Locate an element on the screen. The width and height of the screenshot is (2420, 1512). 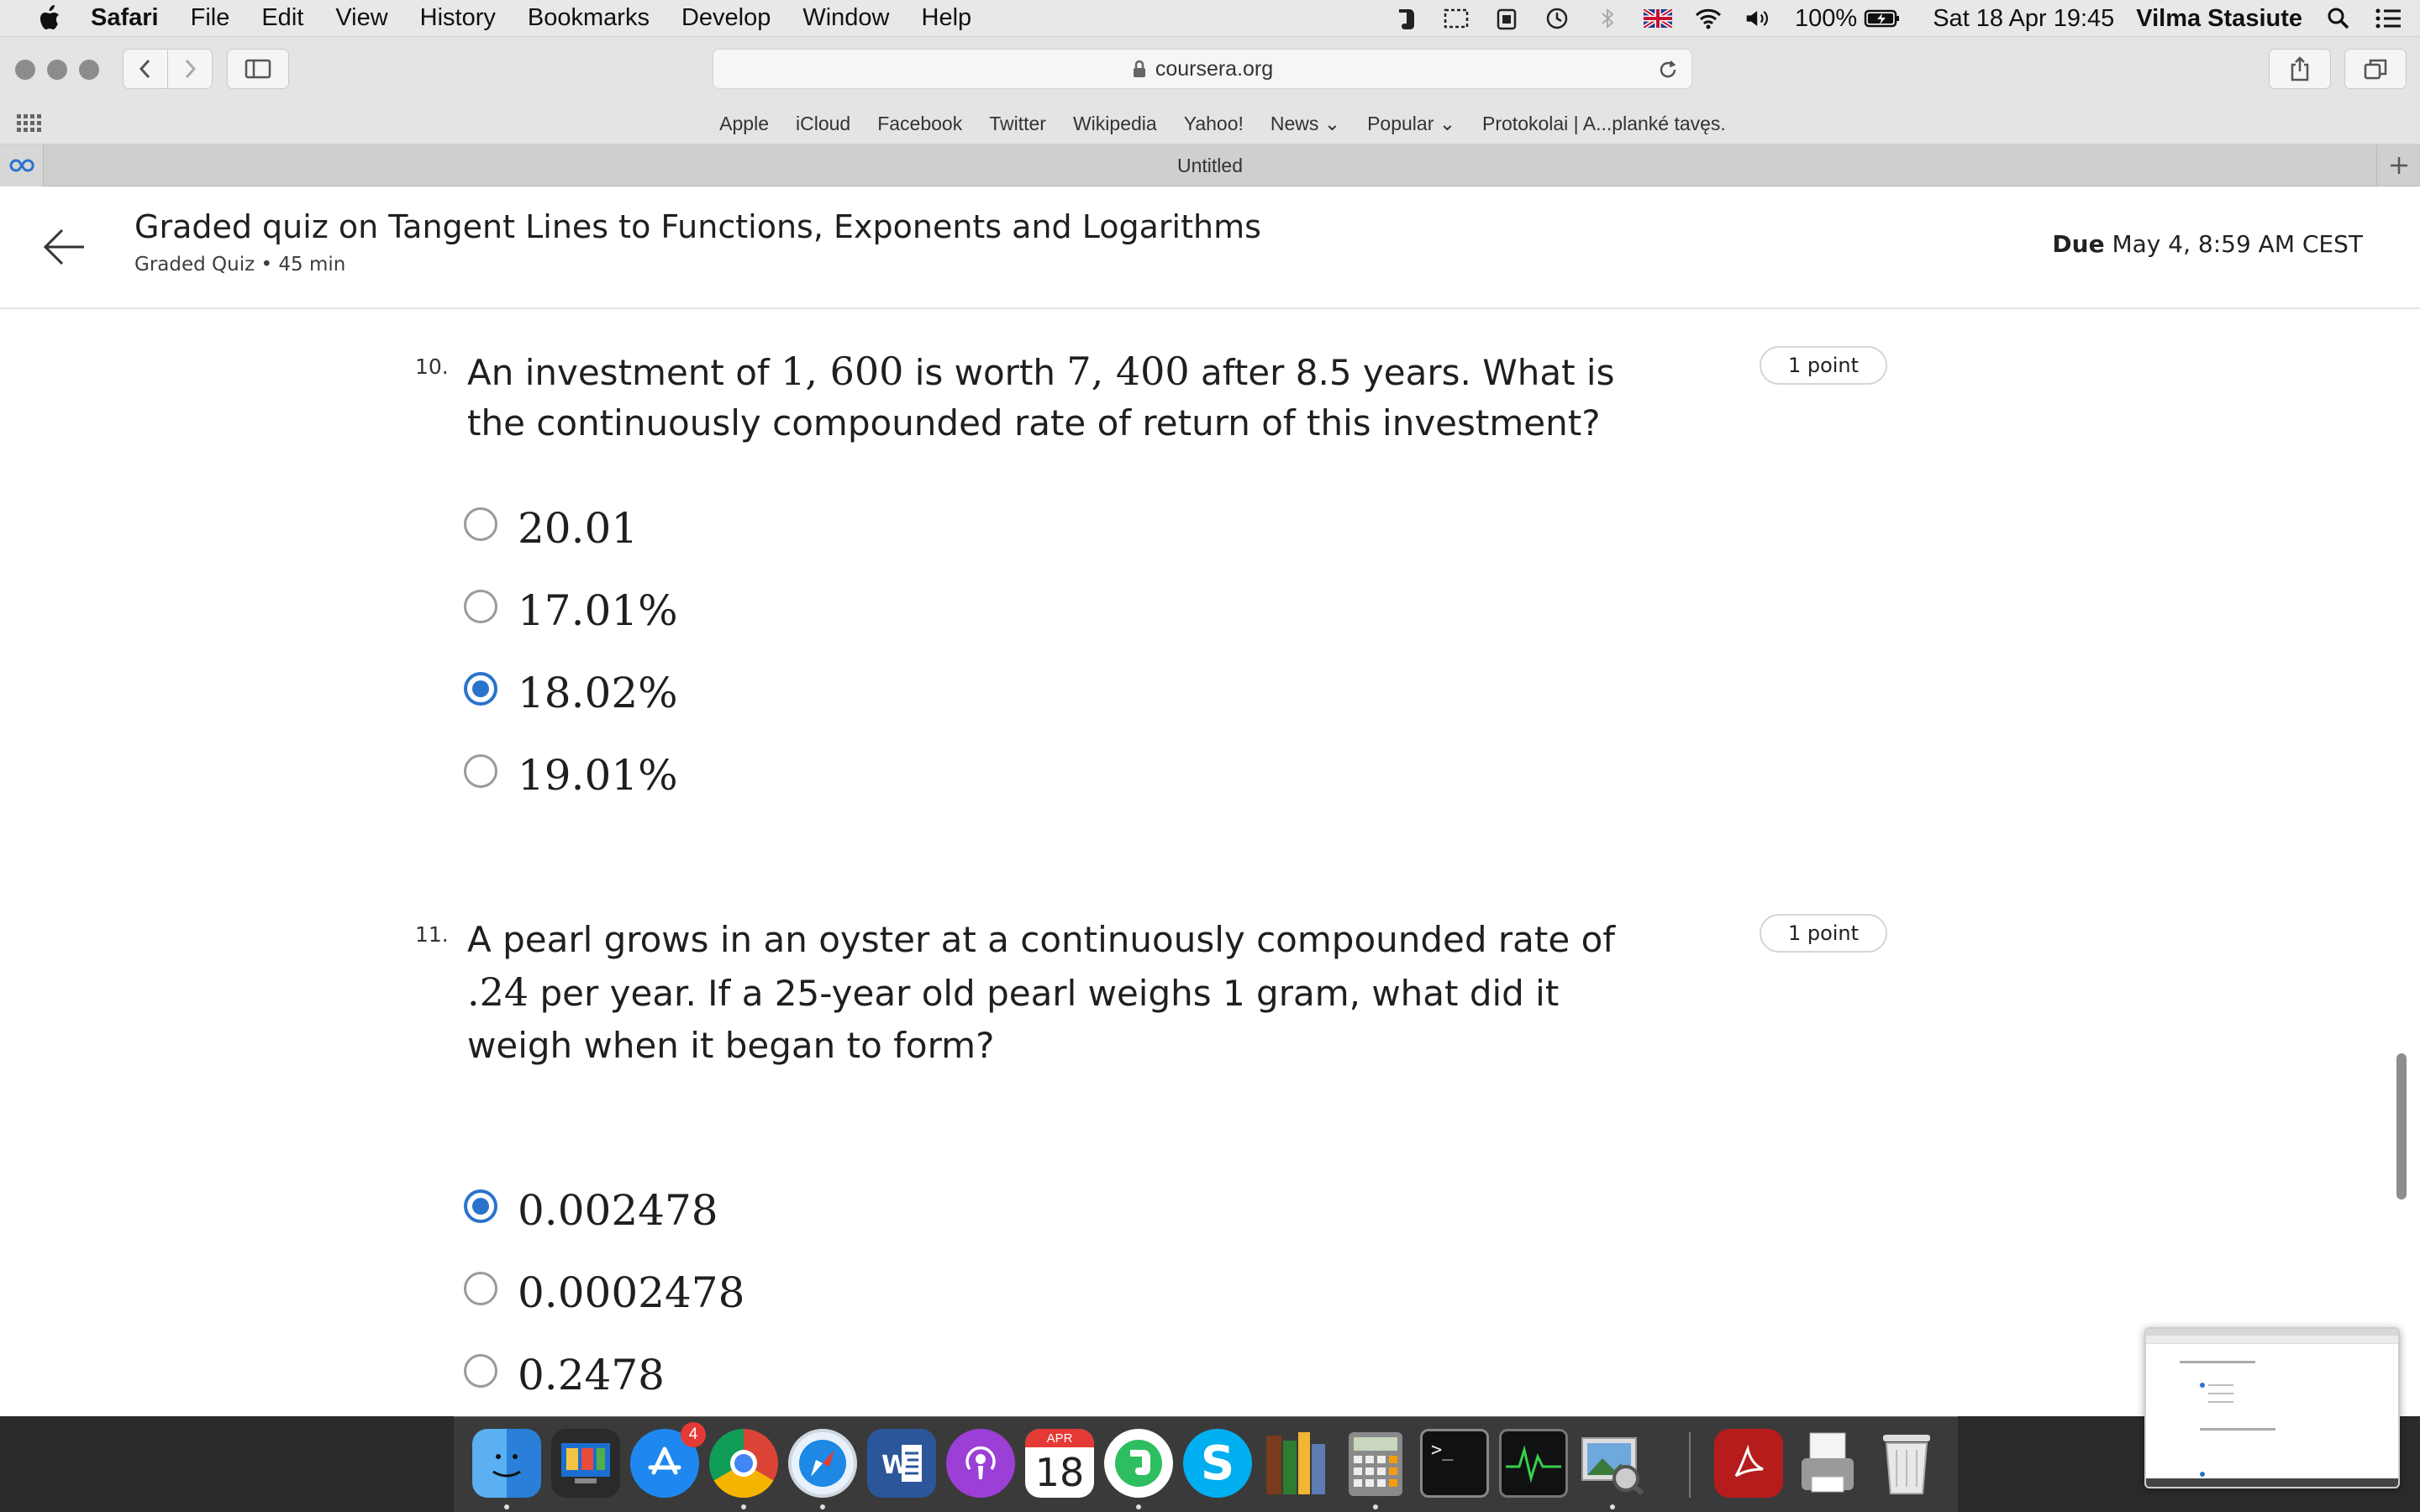
spotlight-search-icon is located at coordinates (2338, 18).